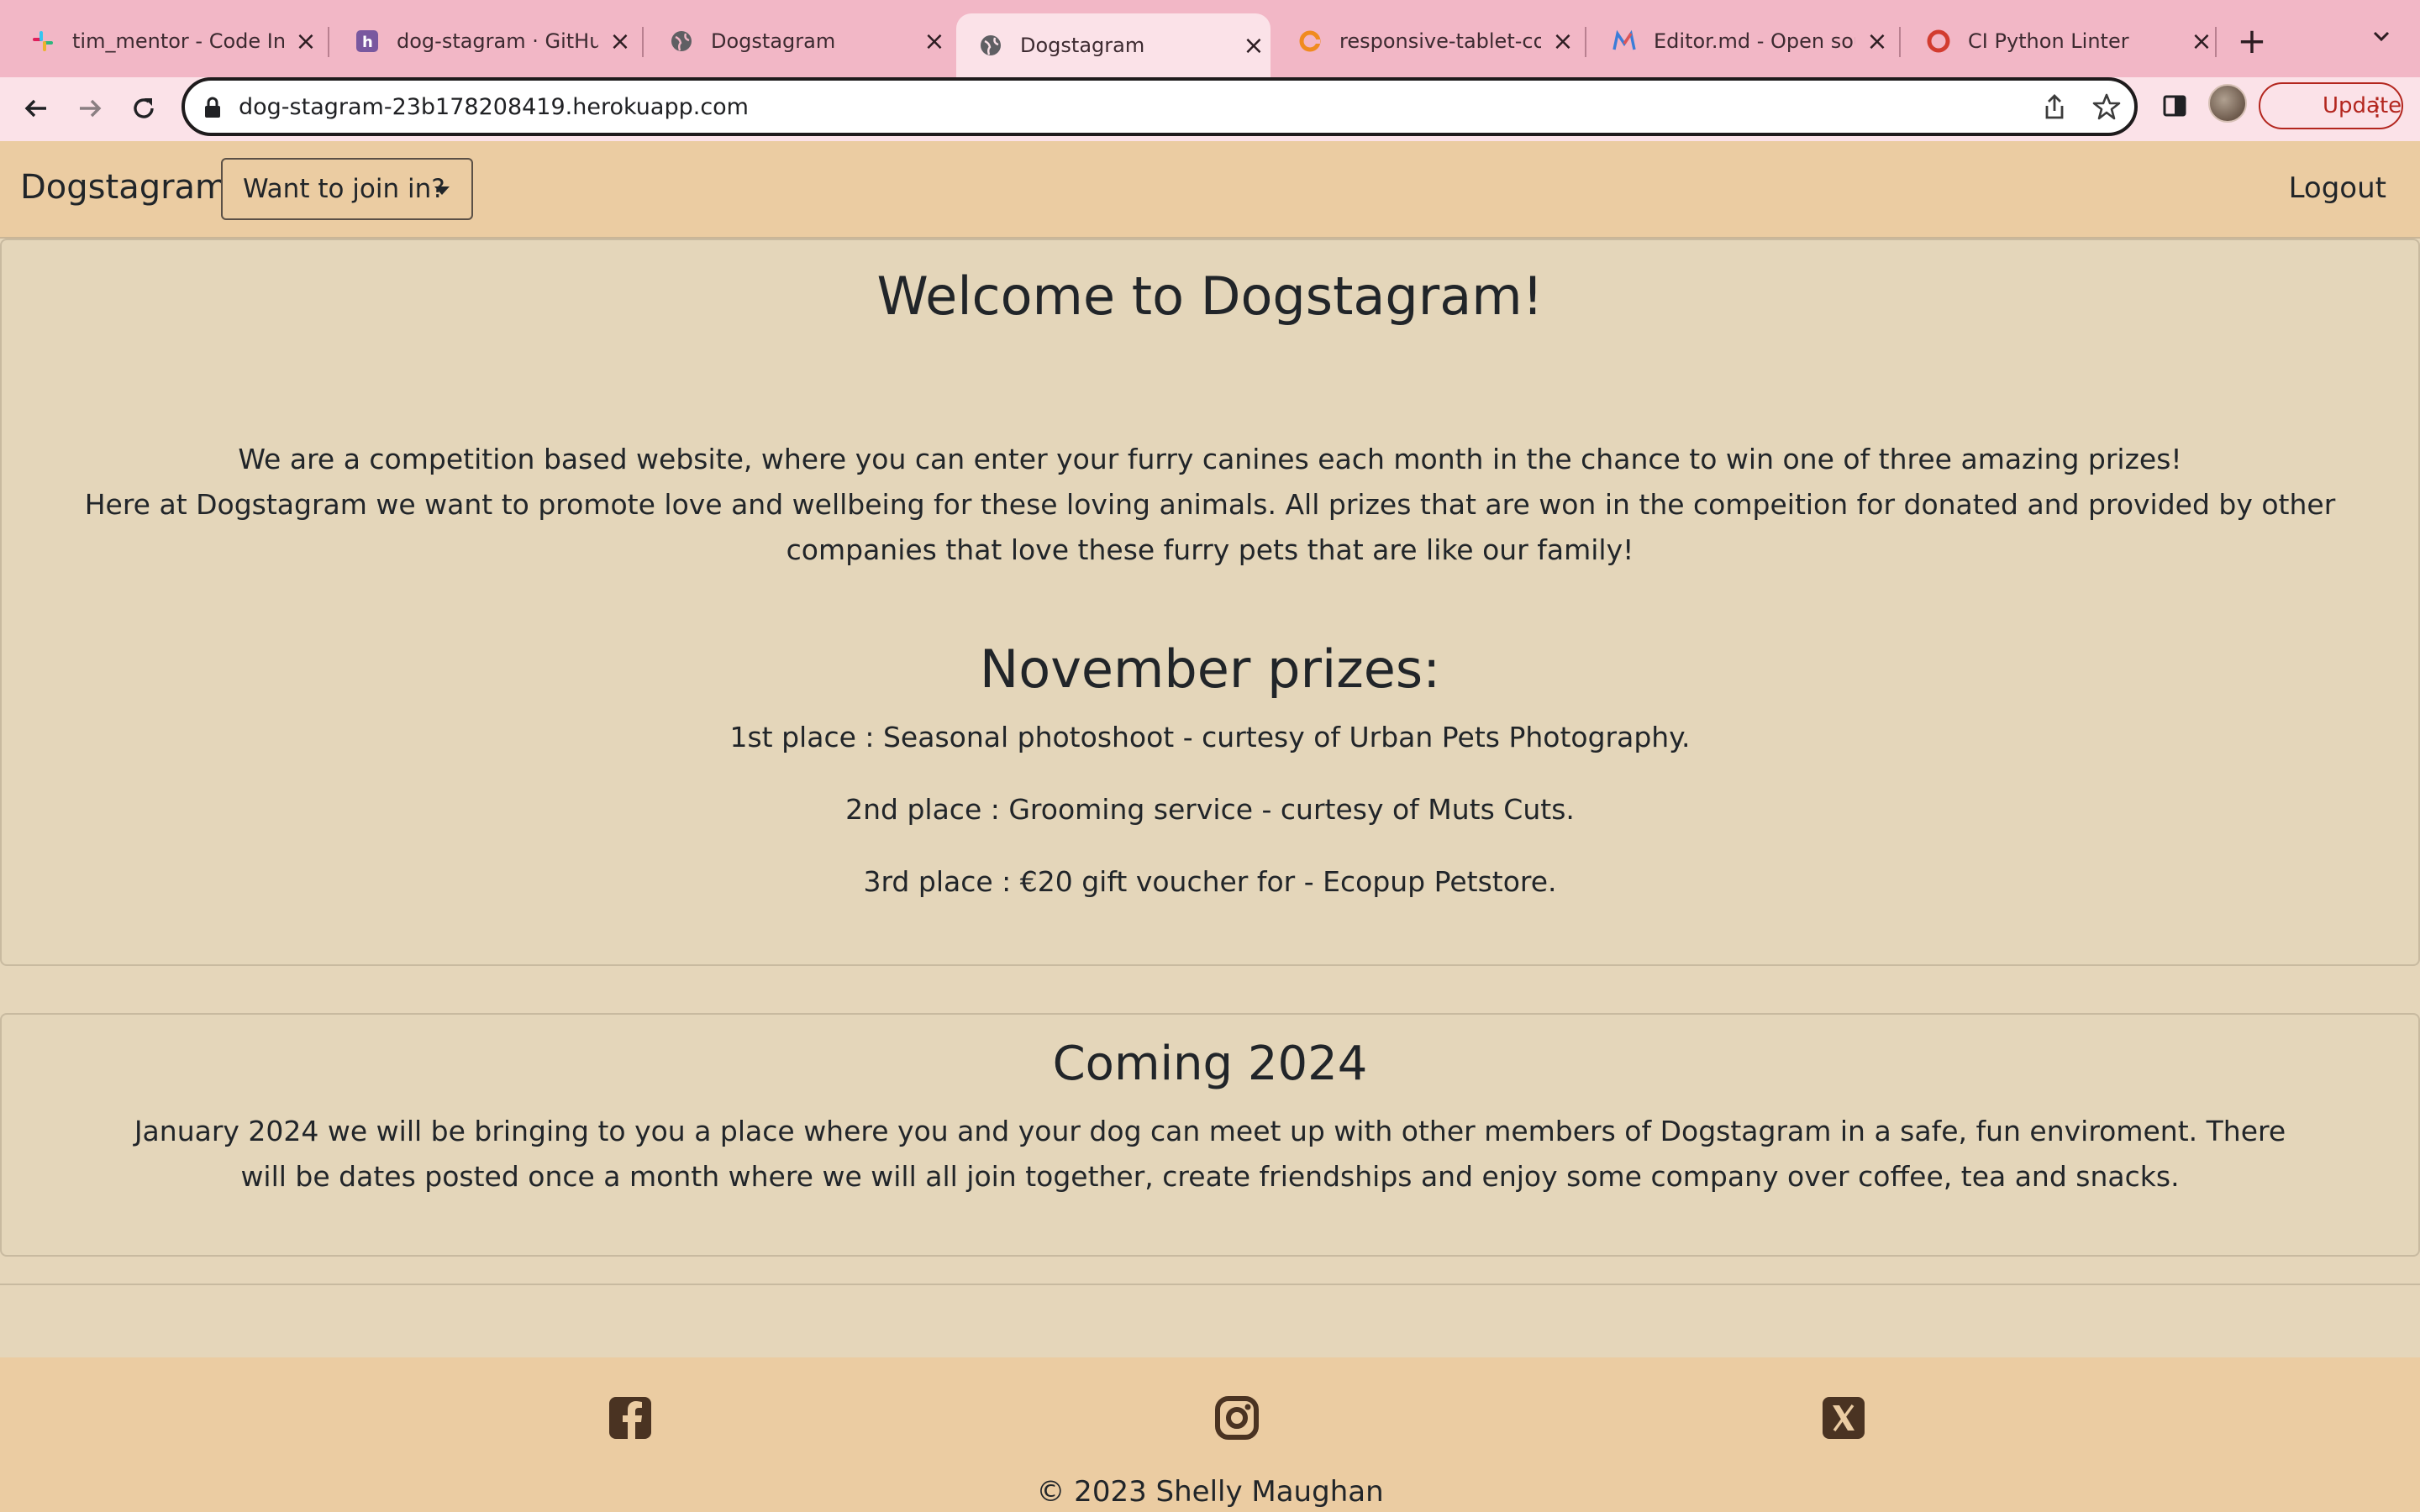 The image size is (2420, 1512). I want to click on heroku-icon: h, so click(367, 41).